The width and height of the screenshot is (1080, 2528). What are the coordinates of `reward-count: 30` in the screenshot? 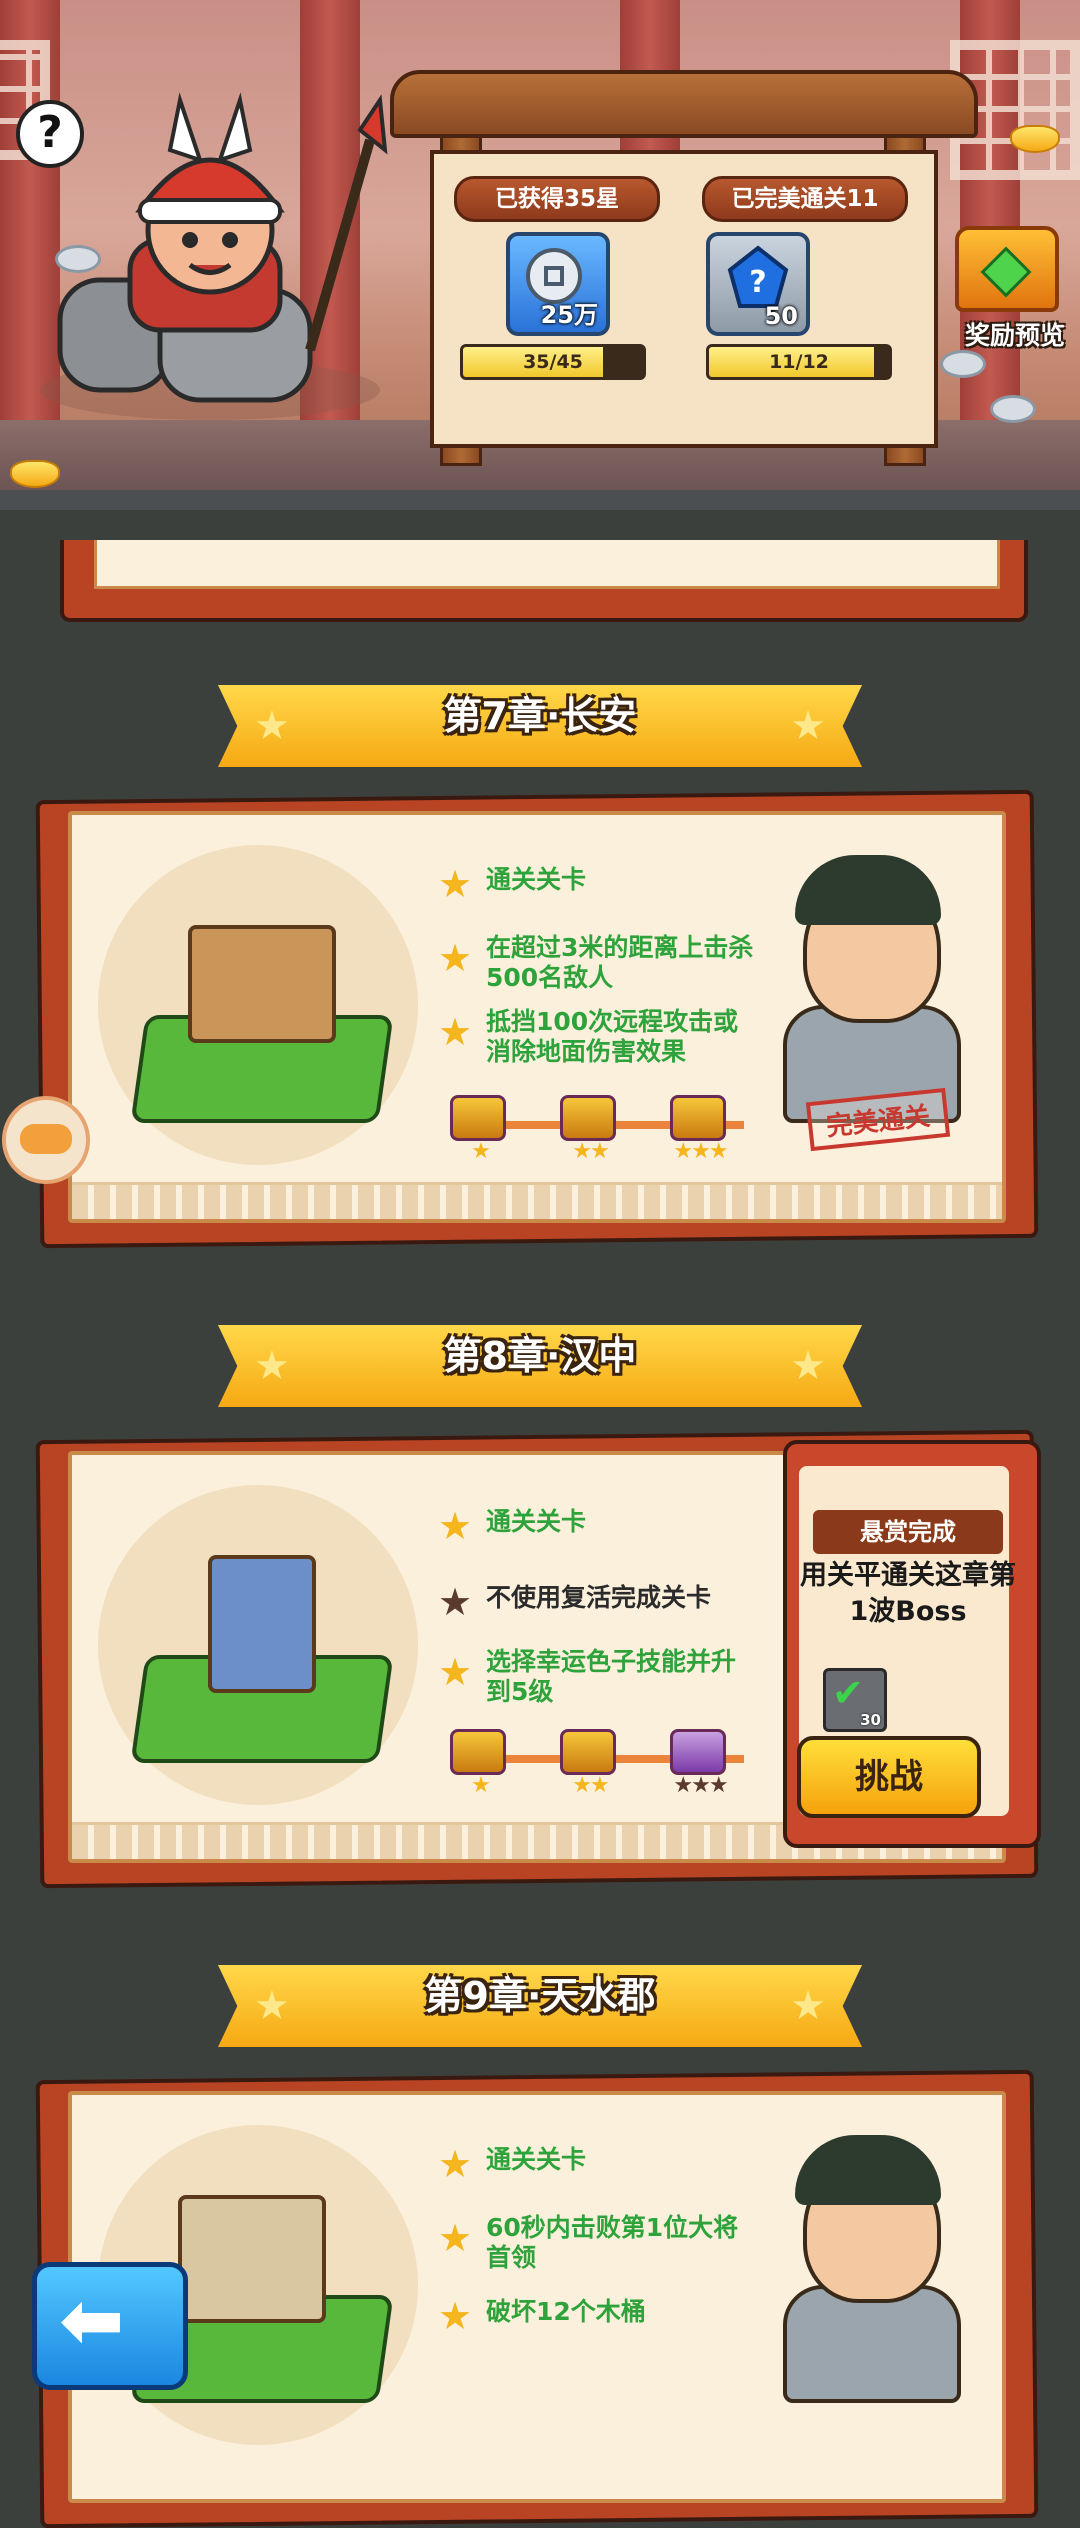 It's located at (870, 1720).